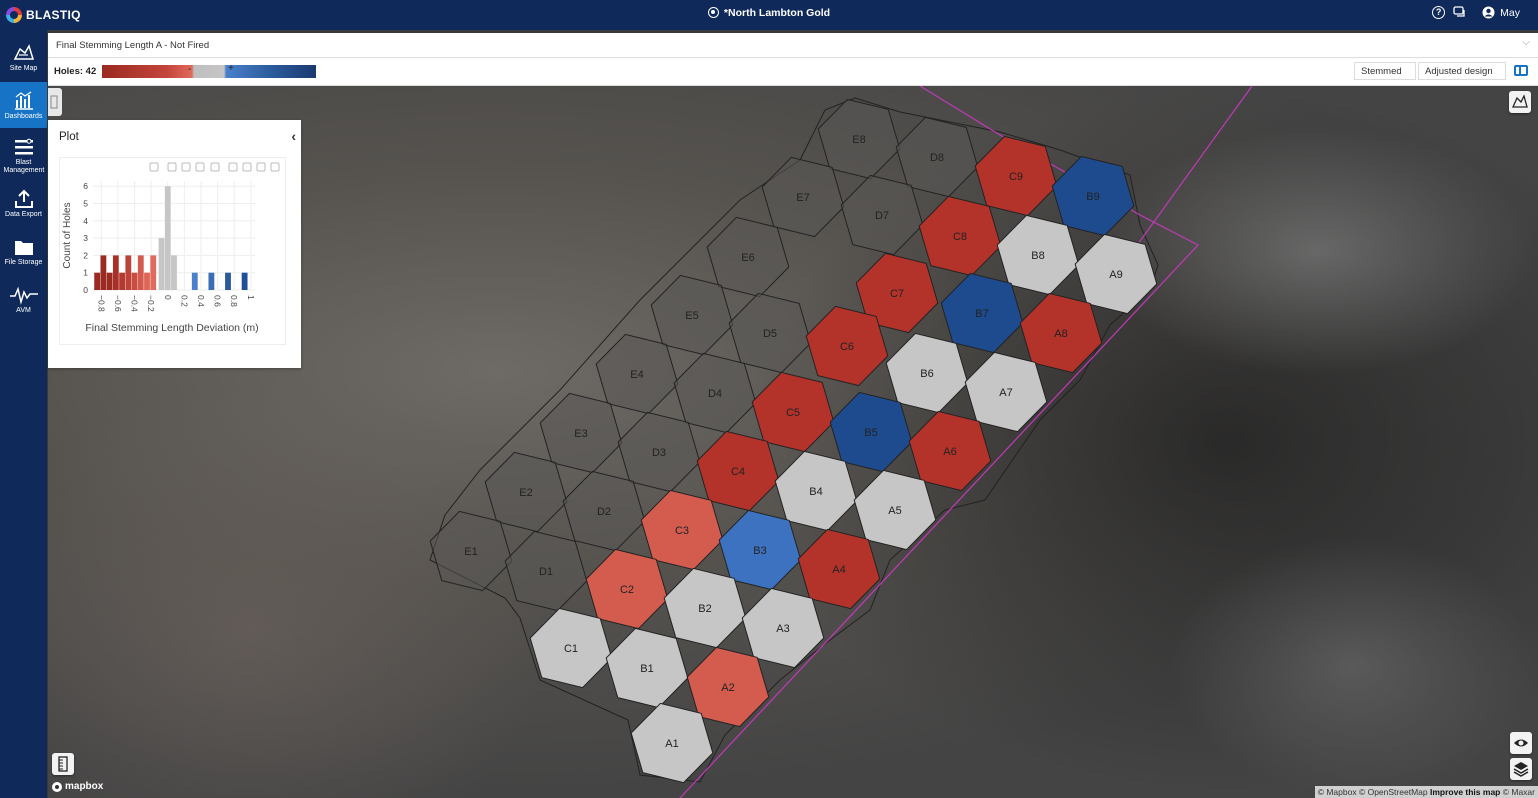 This screenshot has width=1538, height=798. I want to click on blast-hole: B5, so click(871, 432).